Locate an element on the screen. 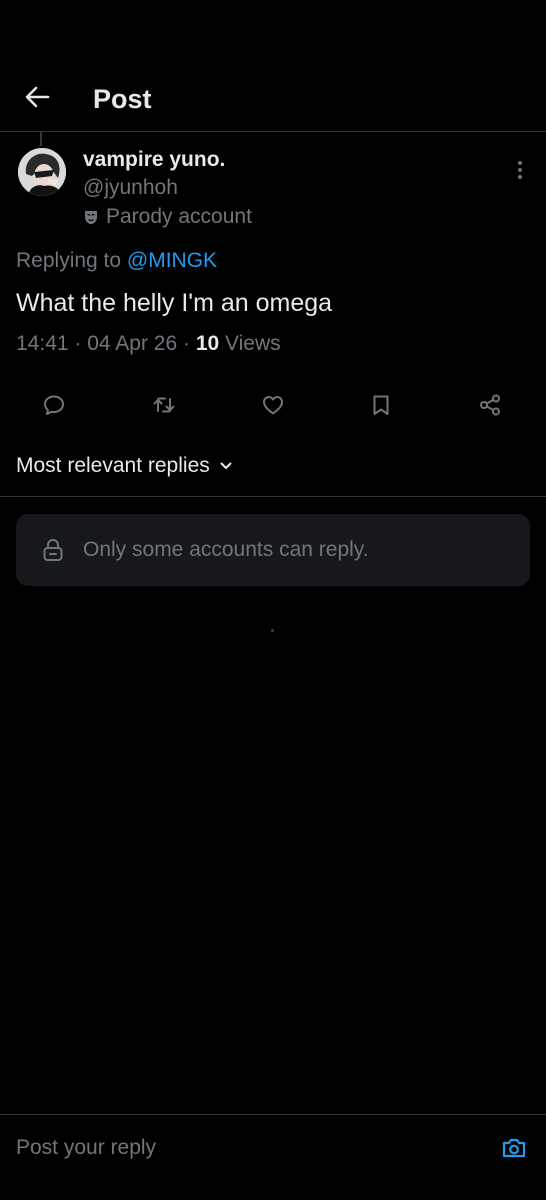 This screenshot has width=546, height=1200. avatar-image is located at coordinates (42, 172).